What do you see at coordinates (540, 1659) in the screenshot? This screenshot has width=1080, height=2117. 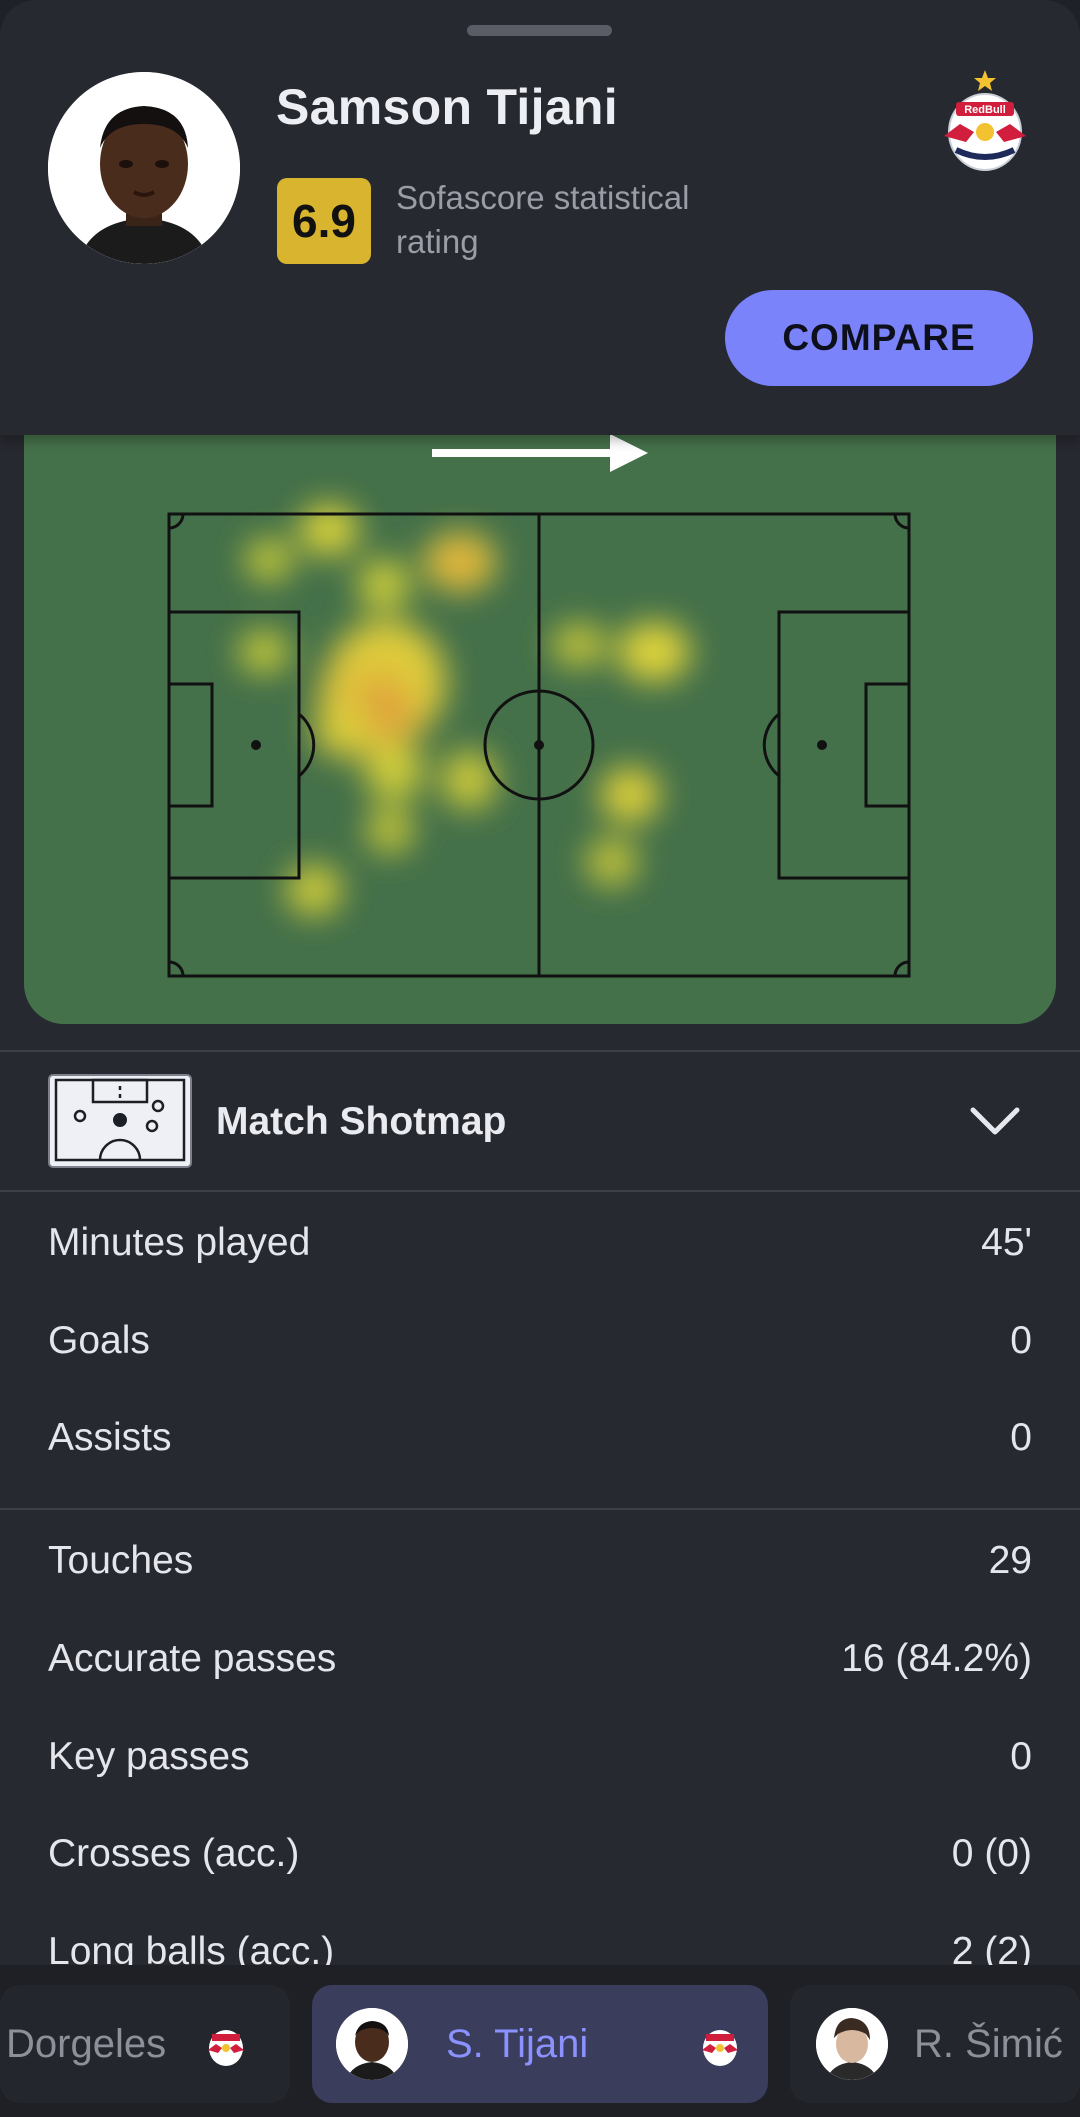 I see `stat-row-accurate-passes: Accurate passes 16 (84.2%)` at bounding box center [540, 1659].